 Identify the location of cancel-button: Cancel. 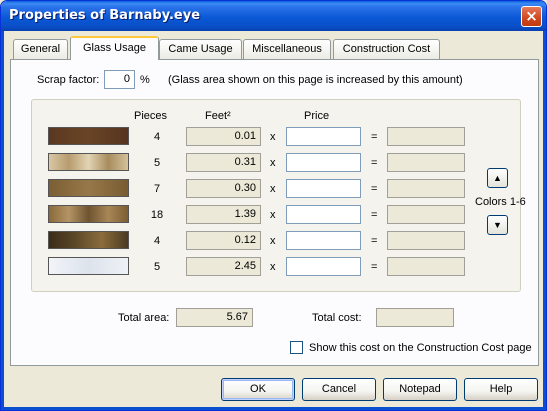
(339, 389).